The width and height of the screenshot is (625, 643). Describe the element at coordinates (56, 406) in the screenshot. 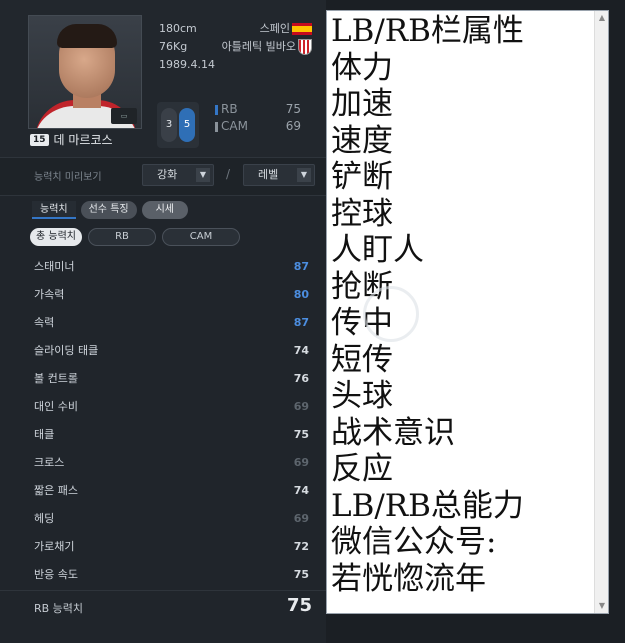

I see `stat-name: 대인 수비` at that location.